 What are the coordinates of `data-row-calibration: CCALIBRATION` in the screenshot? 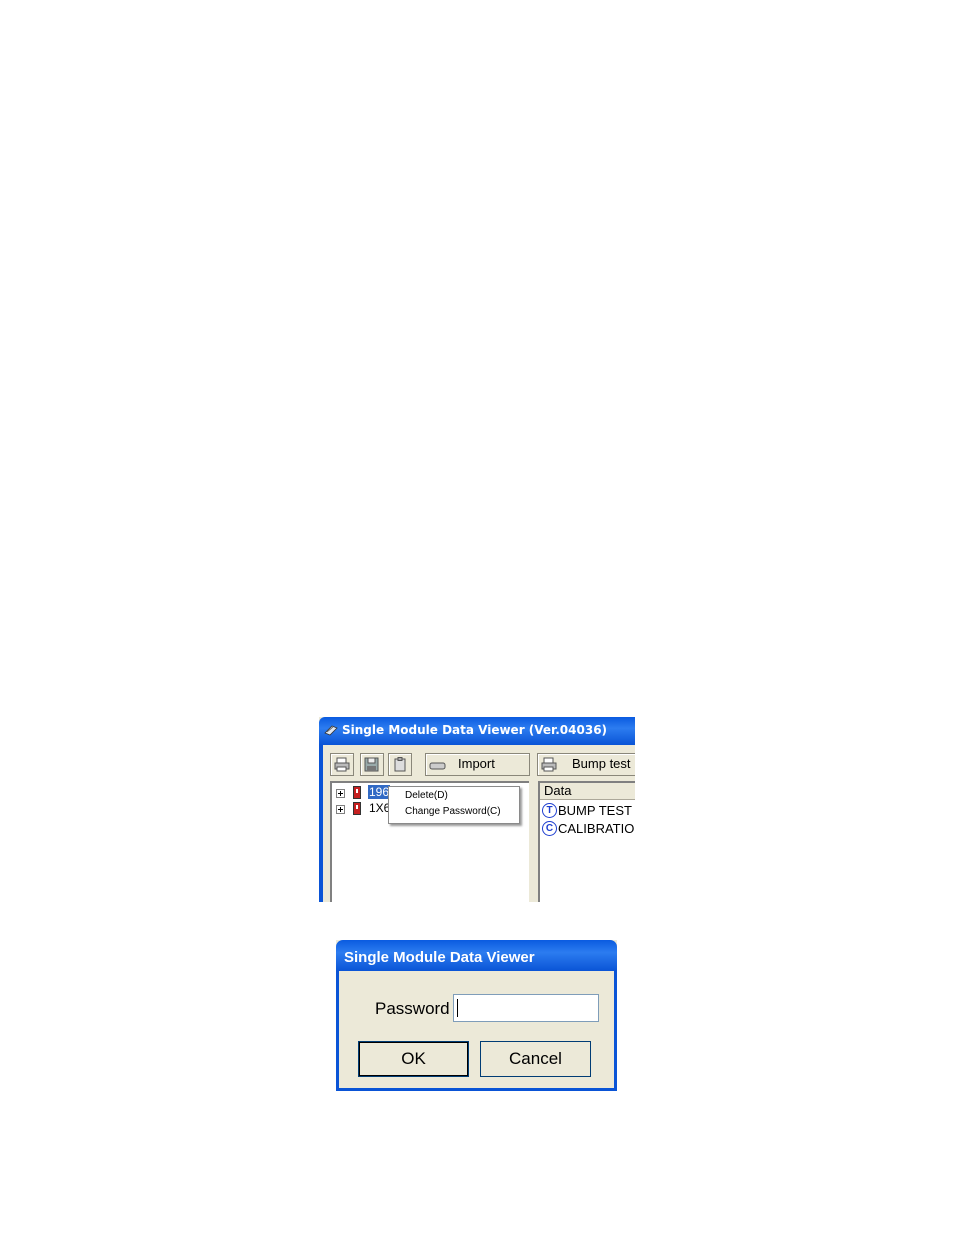 It's located at (588, 829).